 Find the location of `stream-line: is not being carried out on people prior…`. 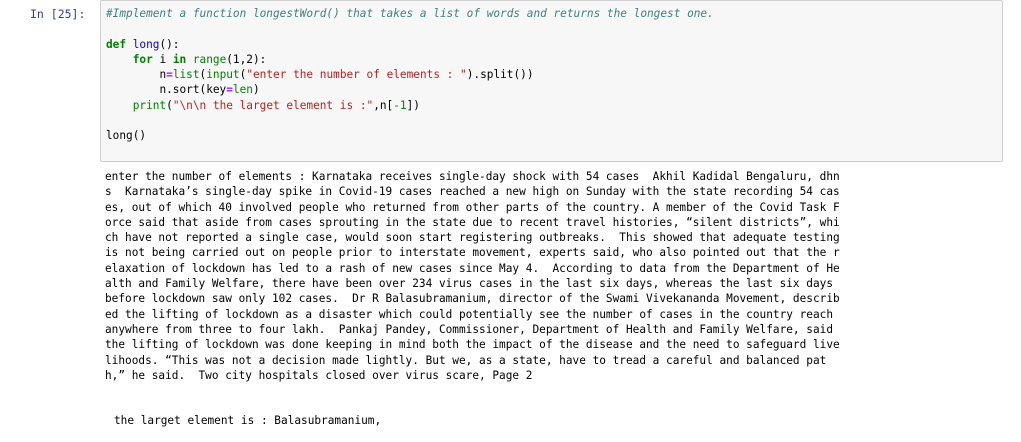

stream-line: is not being carried out on people prior… is located at coordinates (472, 253).